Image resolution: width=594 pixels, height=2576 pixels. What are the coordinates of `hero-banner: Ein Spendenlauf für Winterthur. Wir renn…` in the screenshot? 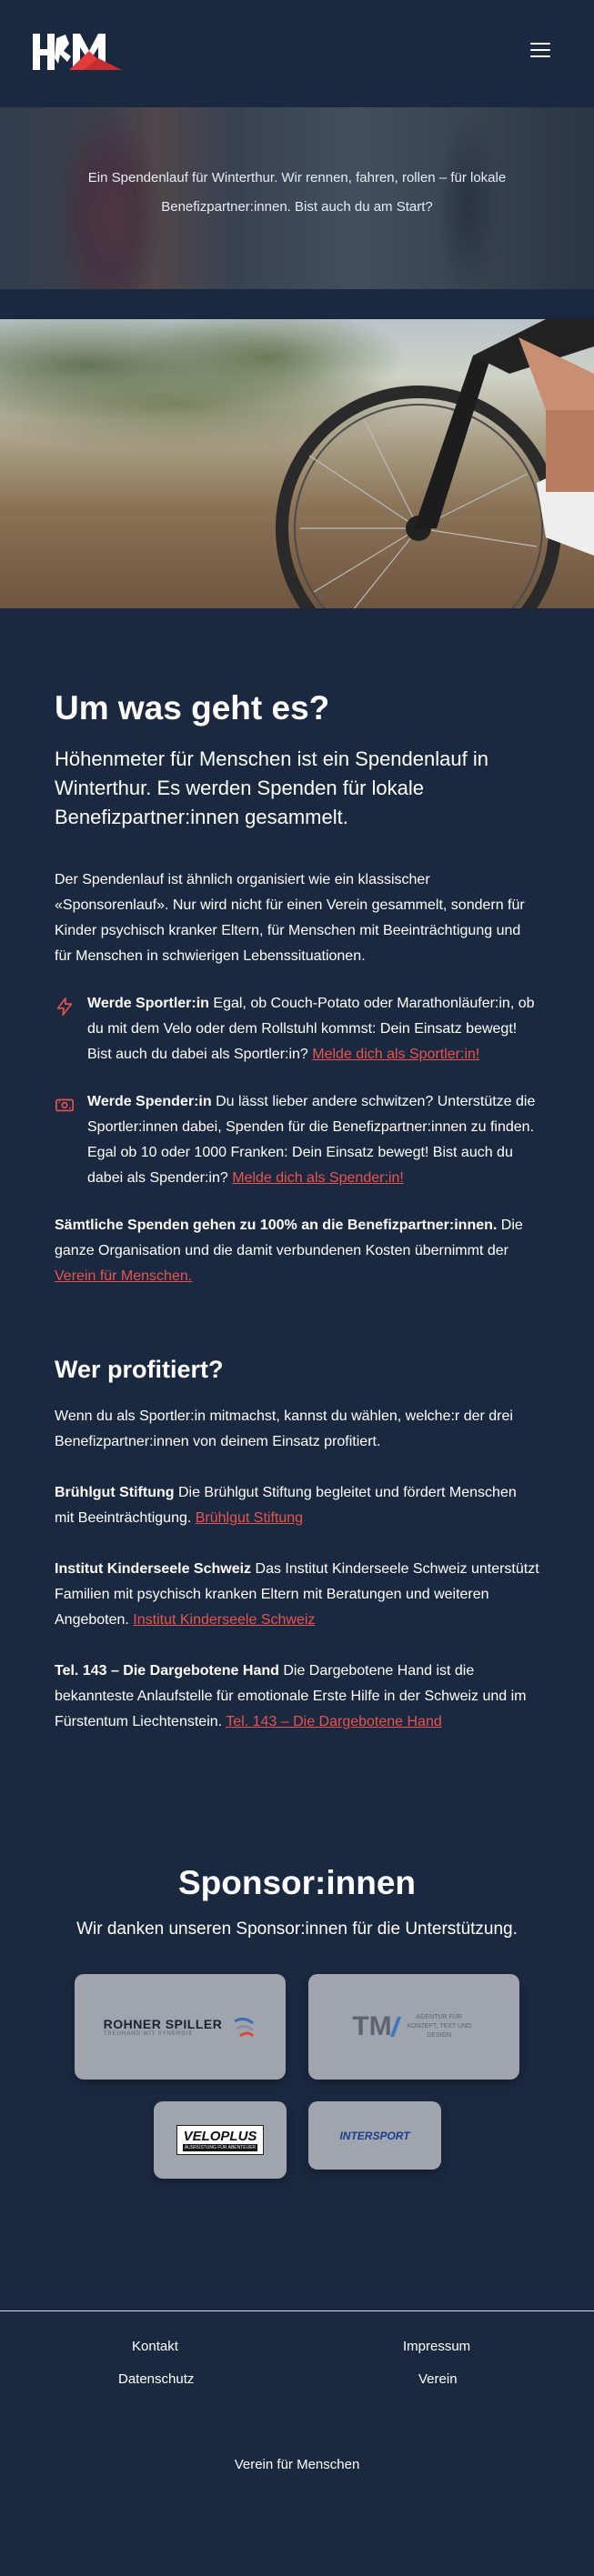 It's located at (297, 198).